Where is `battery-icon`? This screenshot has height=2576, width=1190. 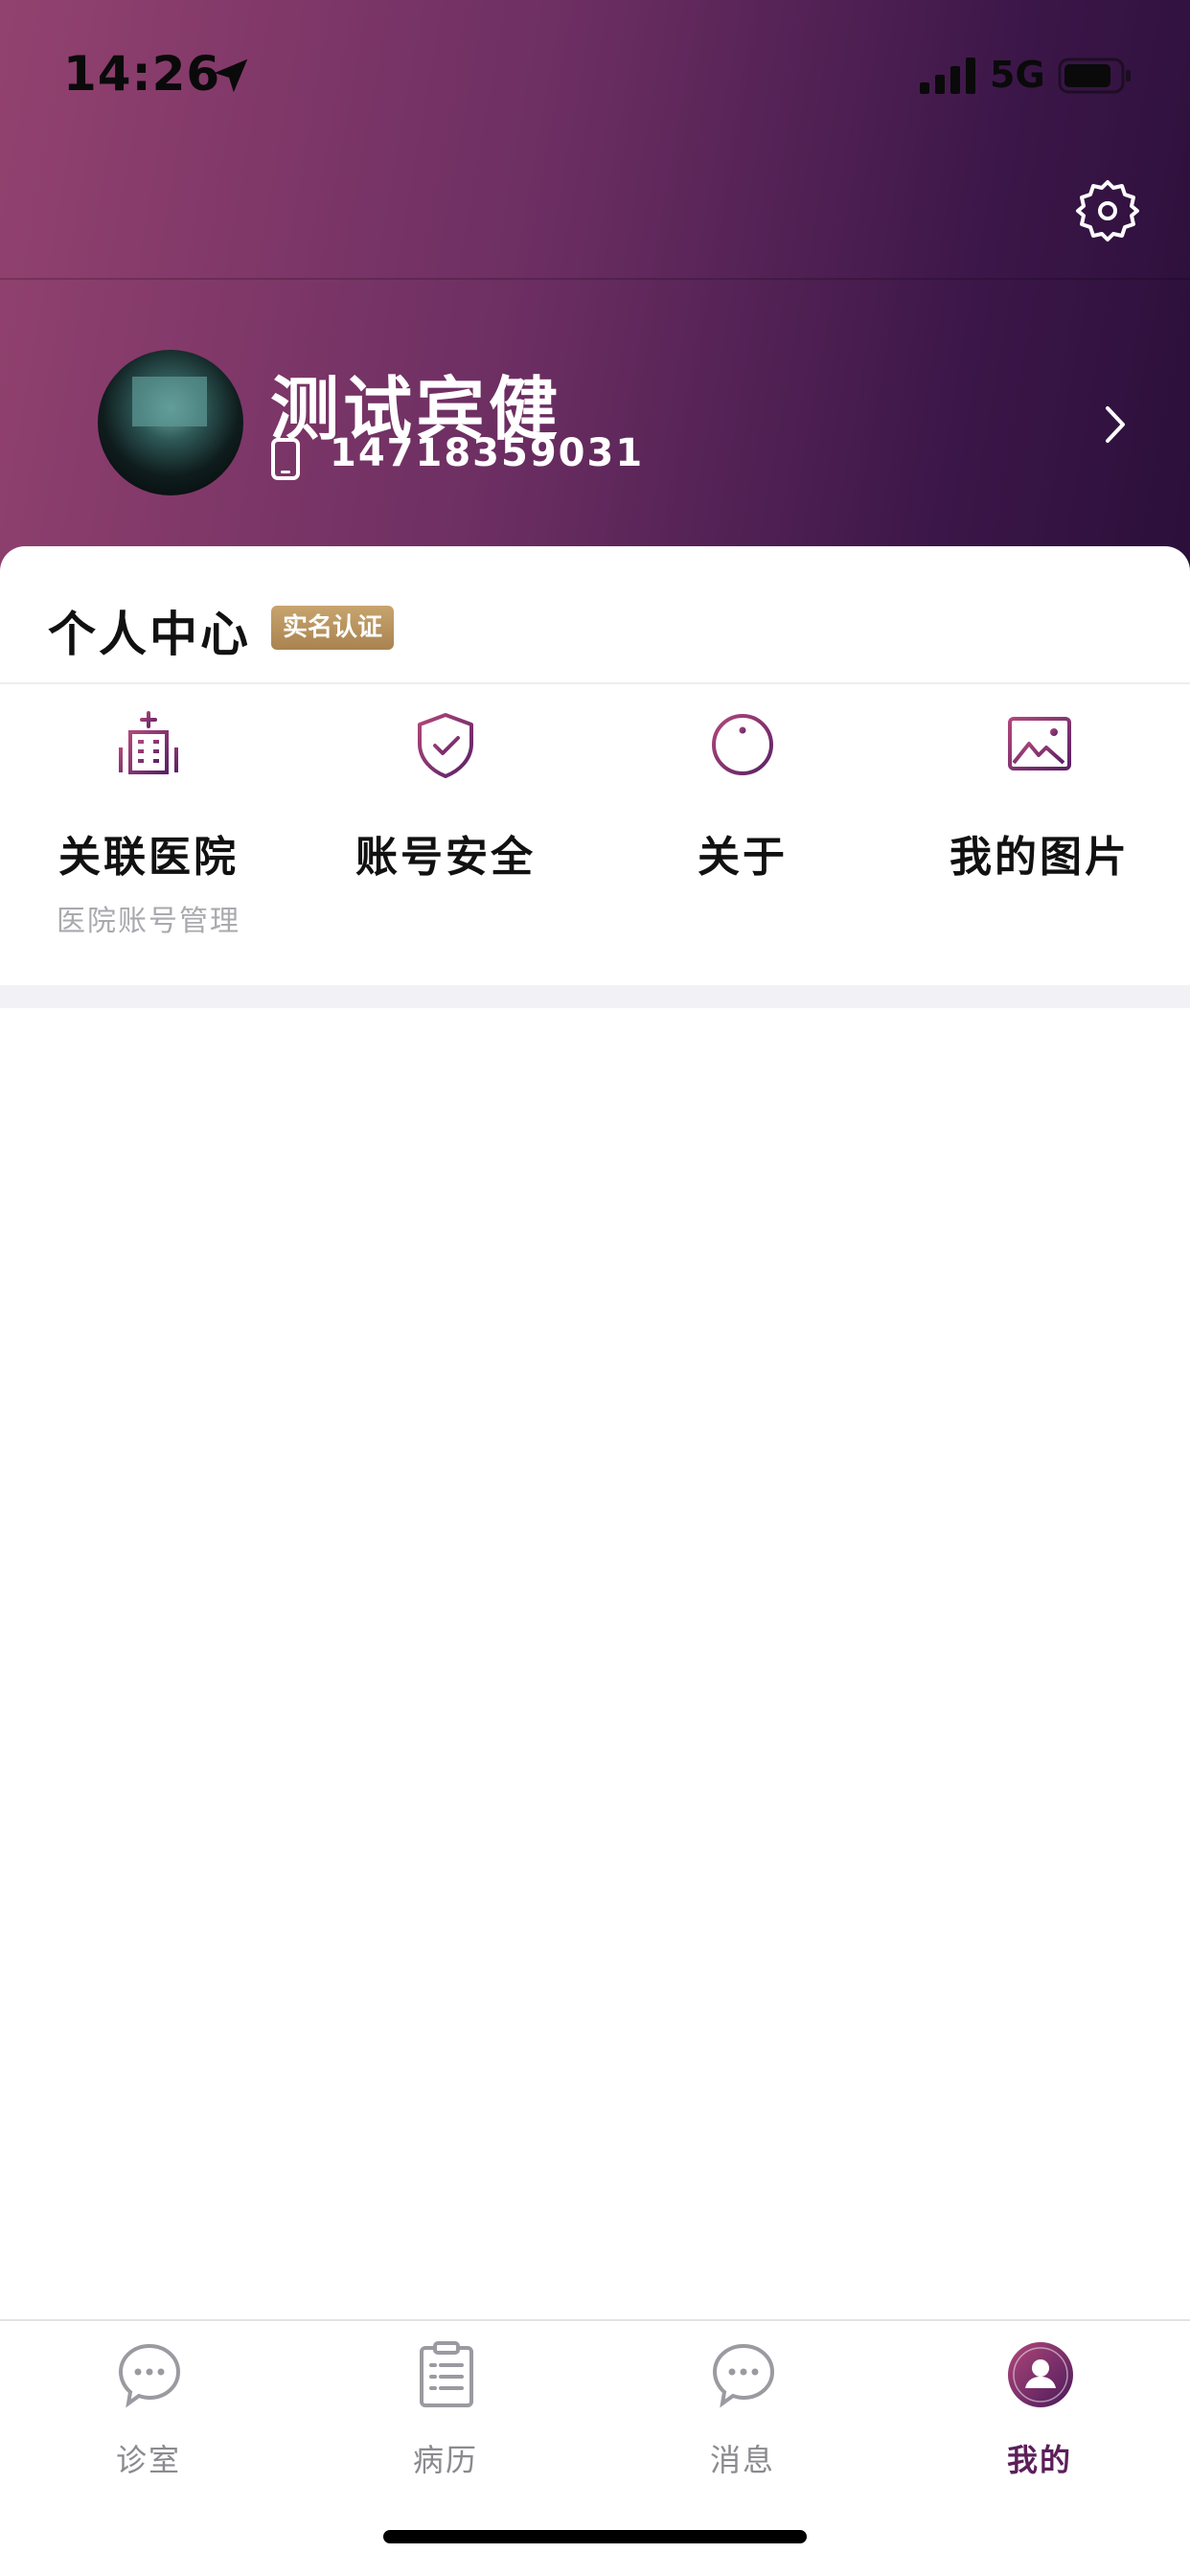 battery-icon is located at coordinates (1095, 76).